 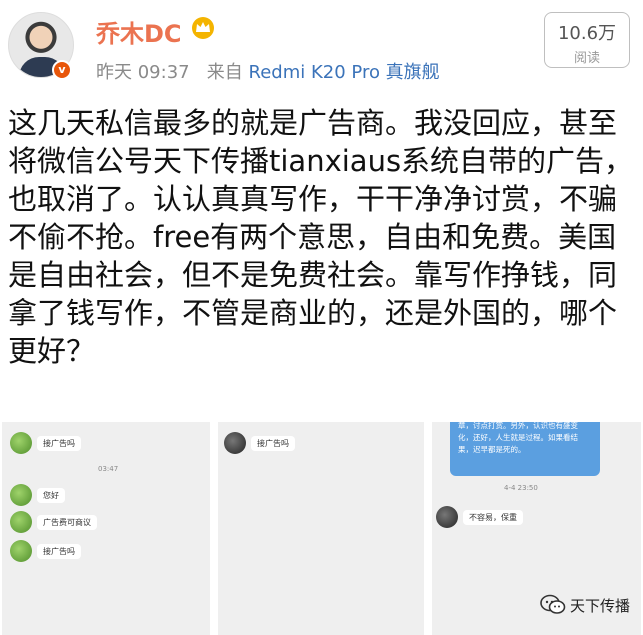 What do you see at coordinates (586, 58) in the screenshot?
I see `read-label: 阅读` at bounding box center [586, 58].